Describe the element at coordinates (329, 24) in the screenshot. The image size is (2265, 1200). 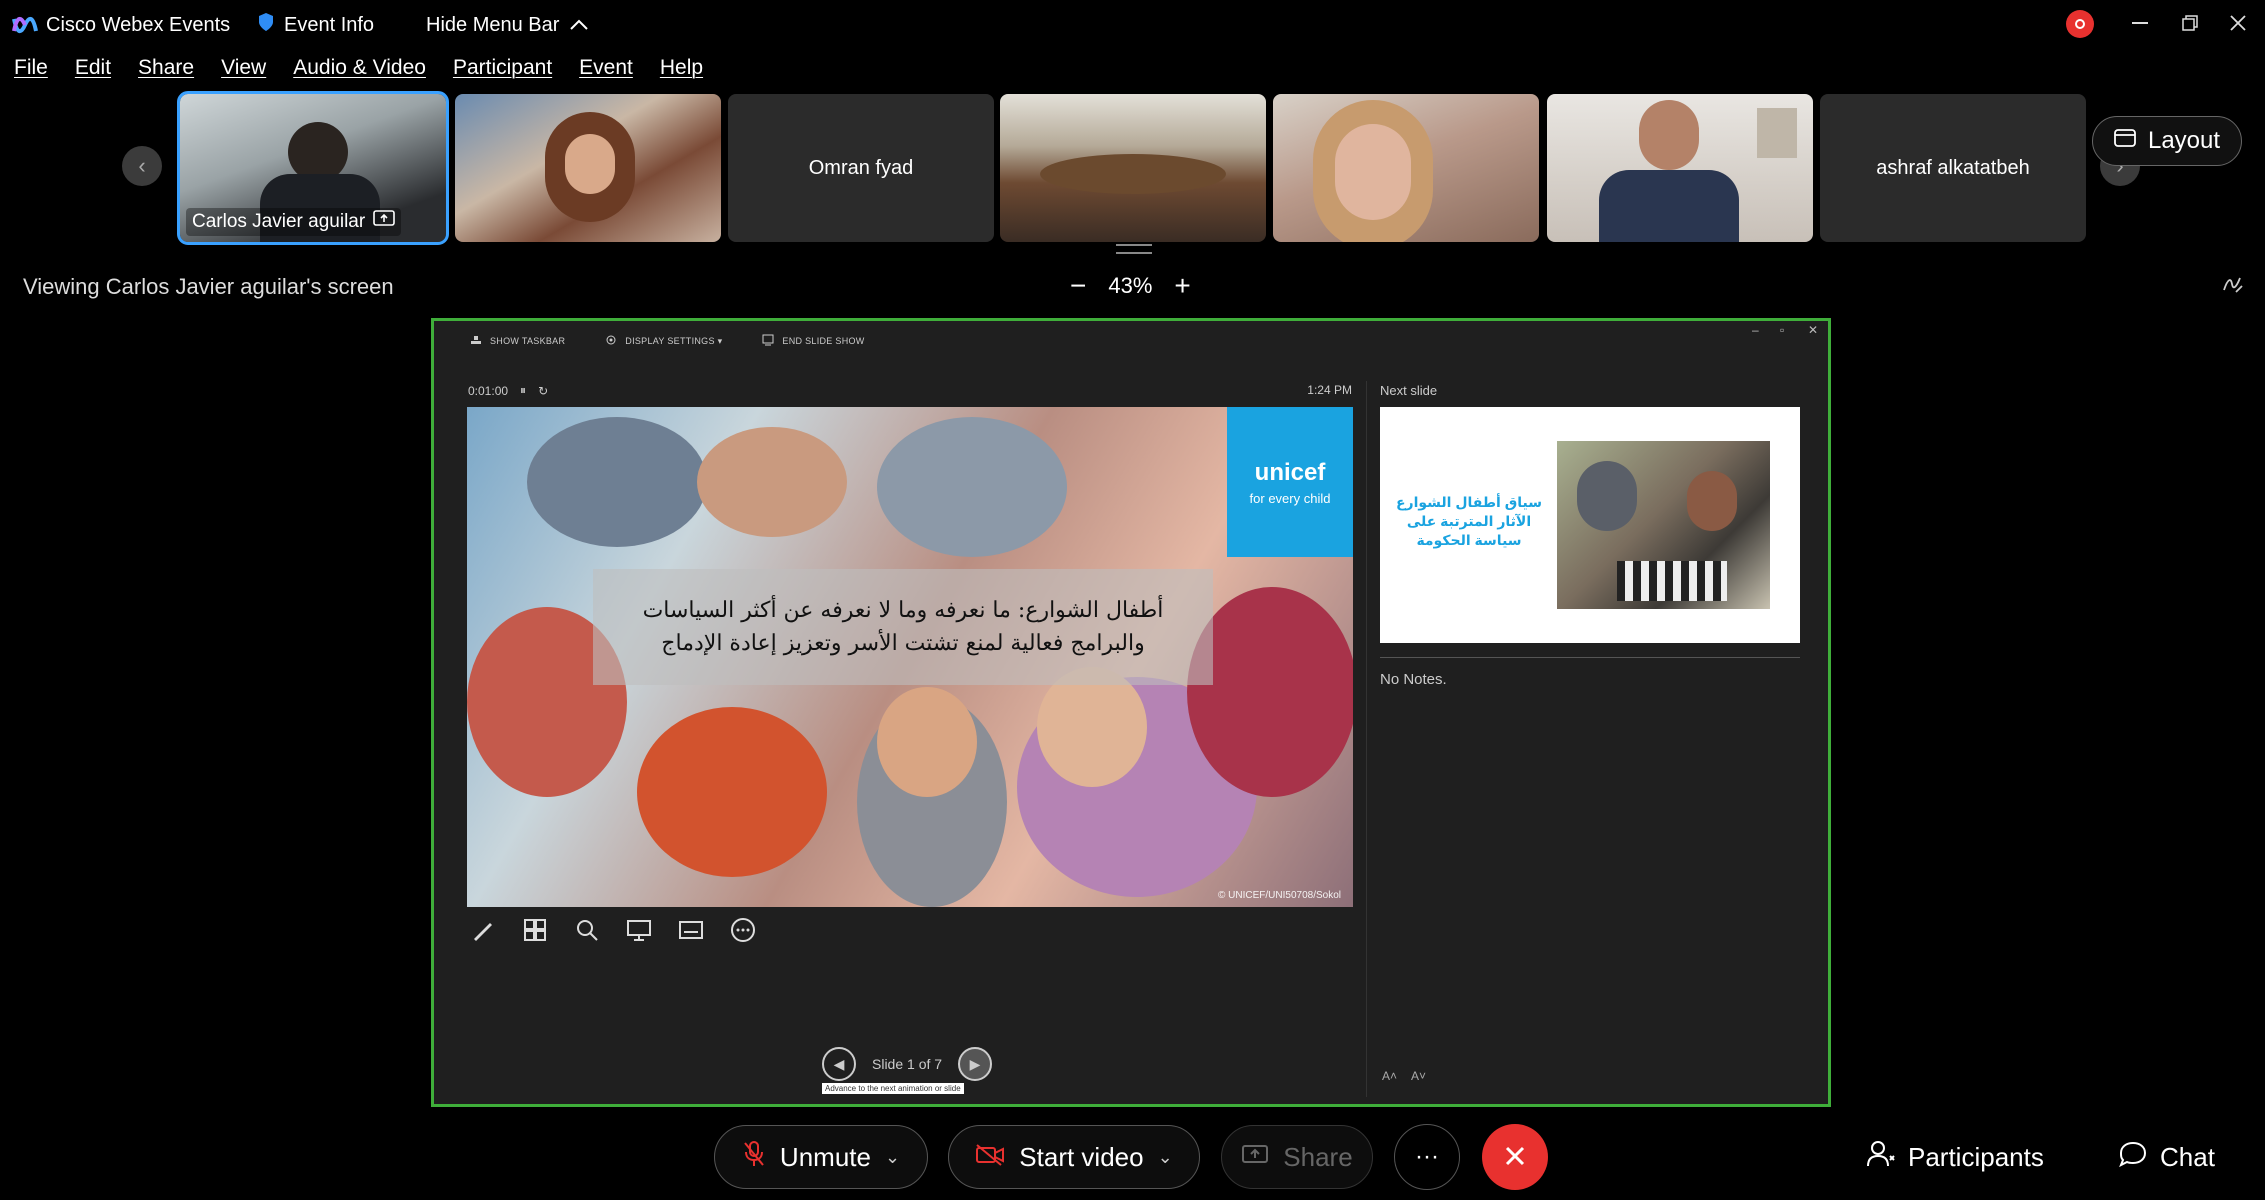
I see `event-info-label: Event Info` at that location.